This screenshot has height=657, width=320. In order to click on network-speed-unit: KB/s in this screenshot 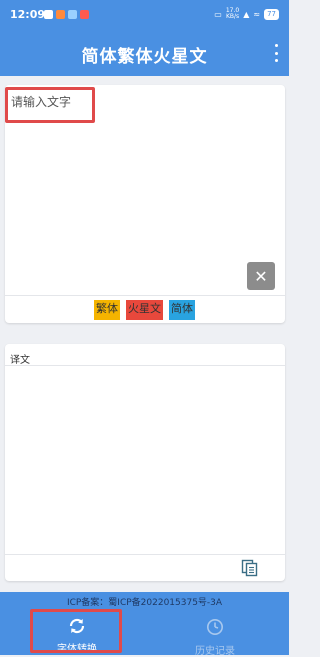, I will do `click(232, 16)`.